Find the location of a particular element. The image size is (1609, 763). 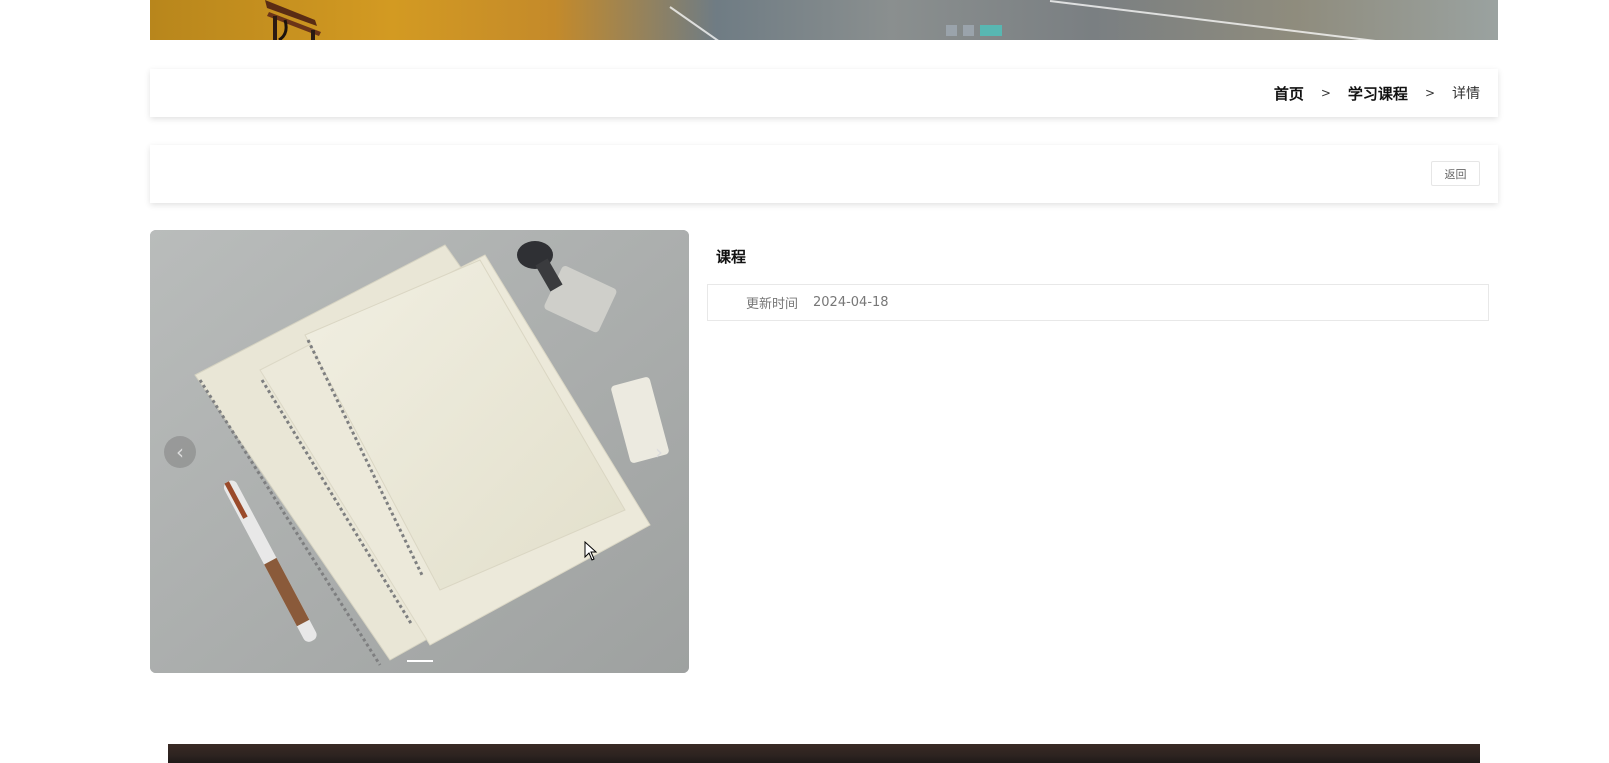

banner-indicator-3-active is located at coordinates (991, 30).